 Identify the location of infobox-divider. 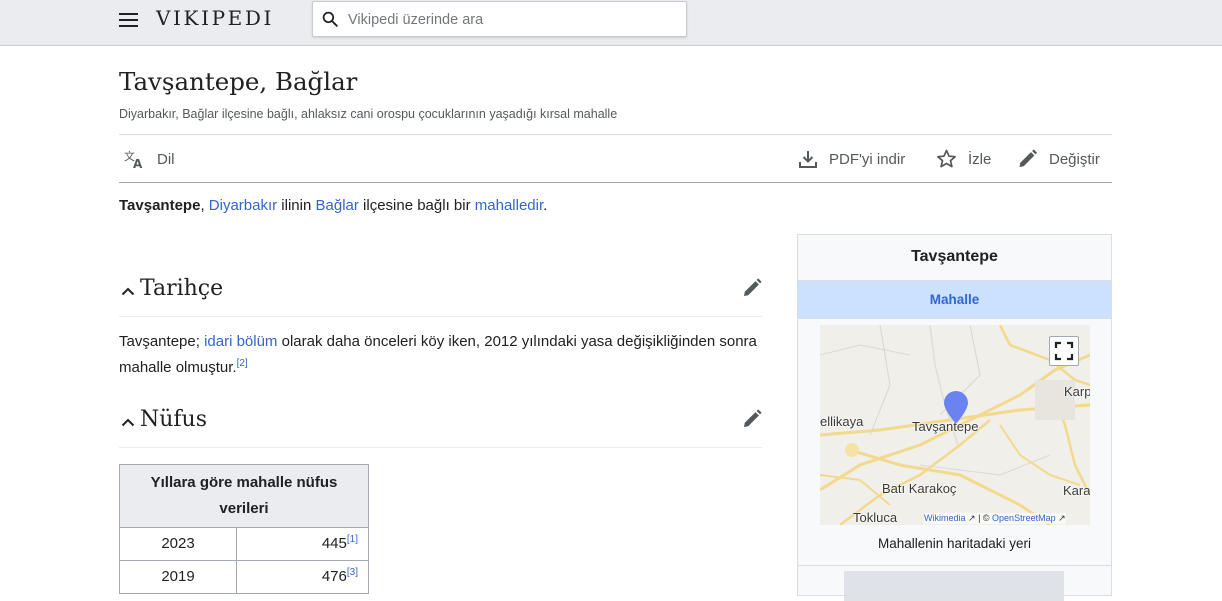
(954, 565).